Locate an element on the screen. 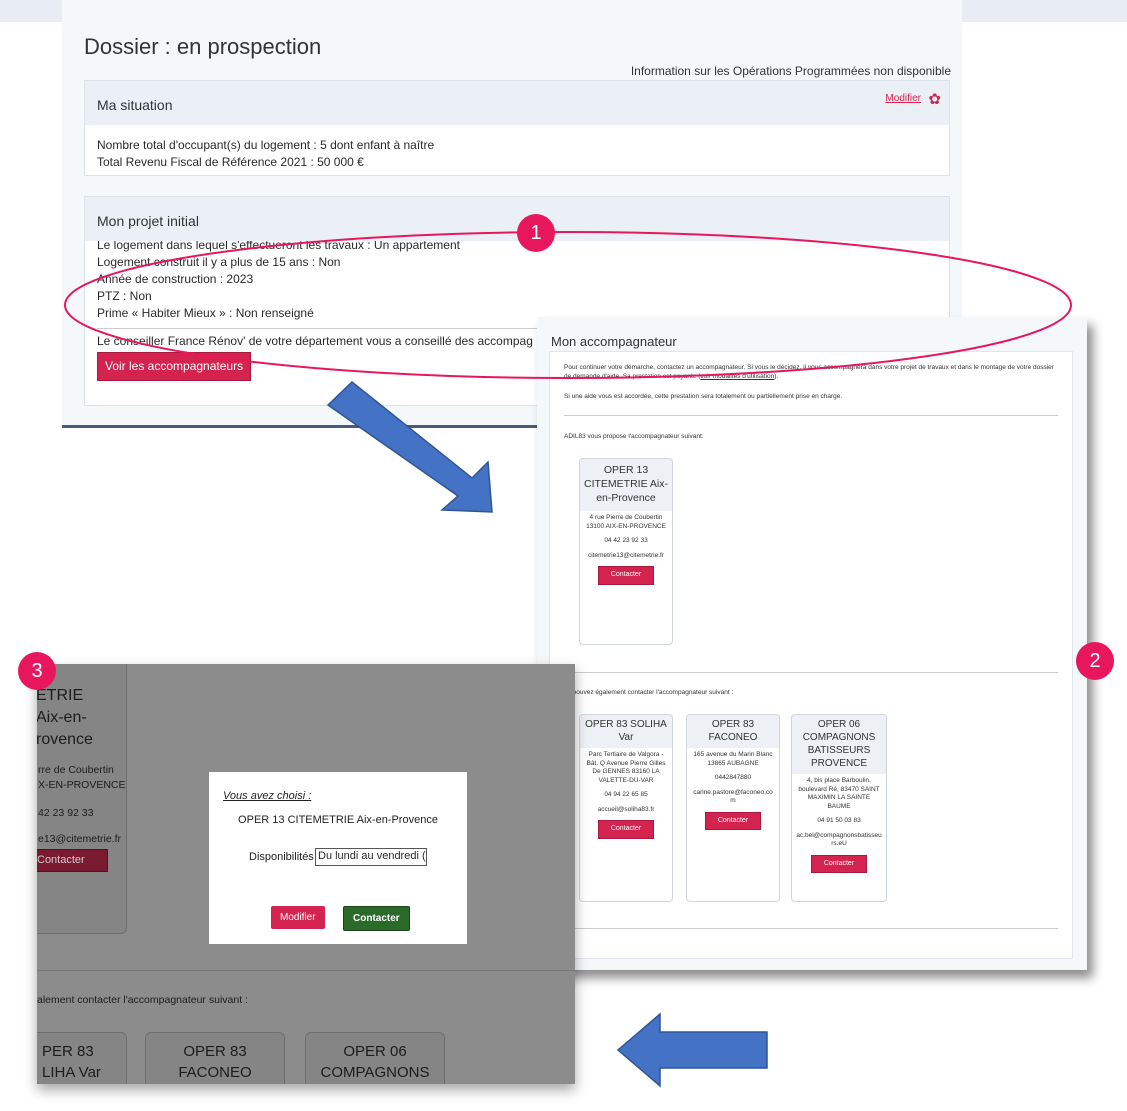 This screenshot has width=1127, height=1111. accompagnateur-name: OPER 06 COMPAGNONS BATISSEURS PROVENCE is located at coordinates (839, 744).